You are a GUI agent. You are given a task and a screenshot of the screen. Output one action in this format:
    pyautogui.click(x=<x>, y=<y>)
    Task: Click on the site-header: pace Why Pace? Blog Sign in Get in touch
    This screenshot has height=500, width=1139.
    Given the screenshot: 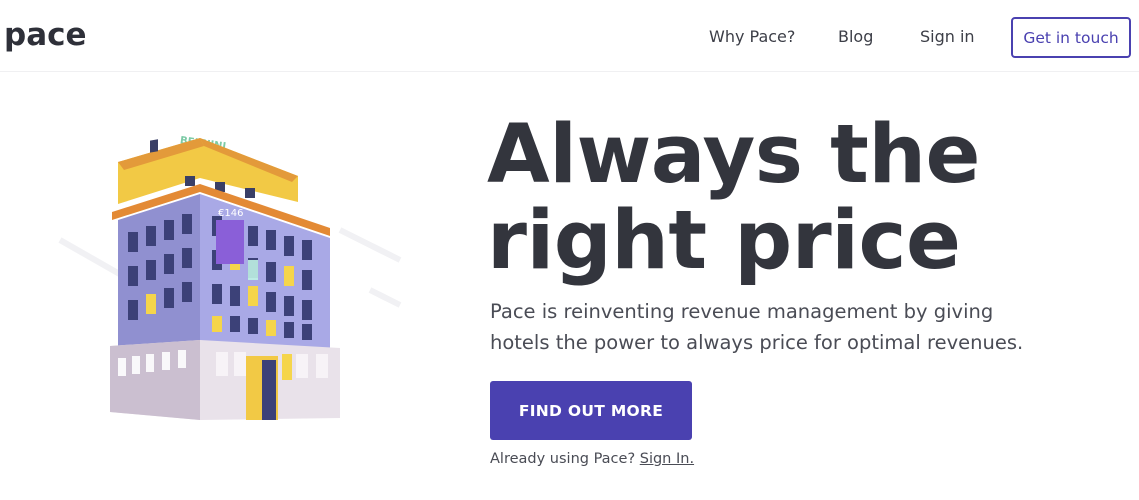 What is the action you would take?
    pyautogui.click(x=569, y=36)
    